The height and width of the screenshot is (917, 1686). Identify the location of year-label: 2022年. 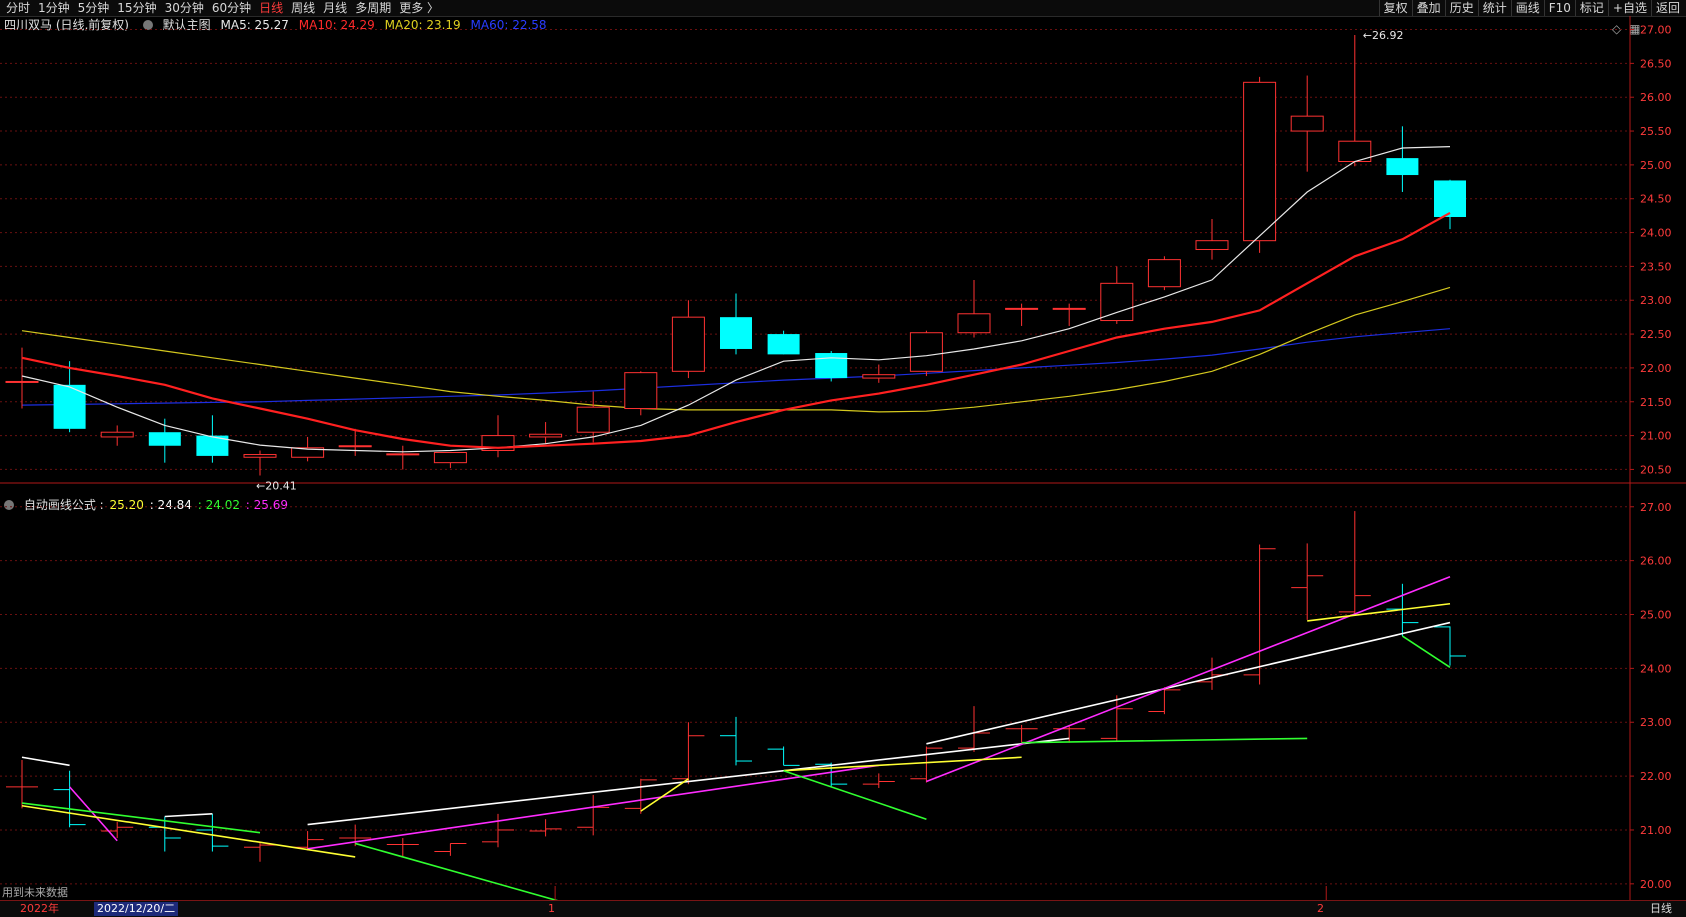
(39, 908).